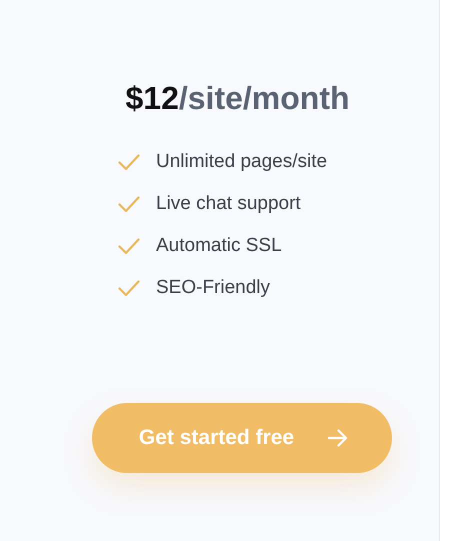 The width and height of the screenshot is (451, 541). I want to click on price-amount: $12, so click(152, 98).